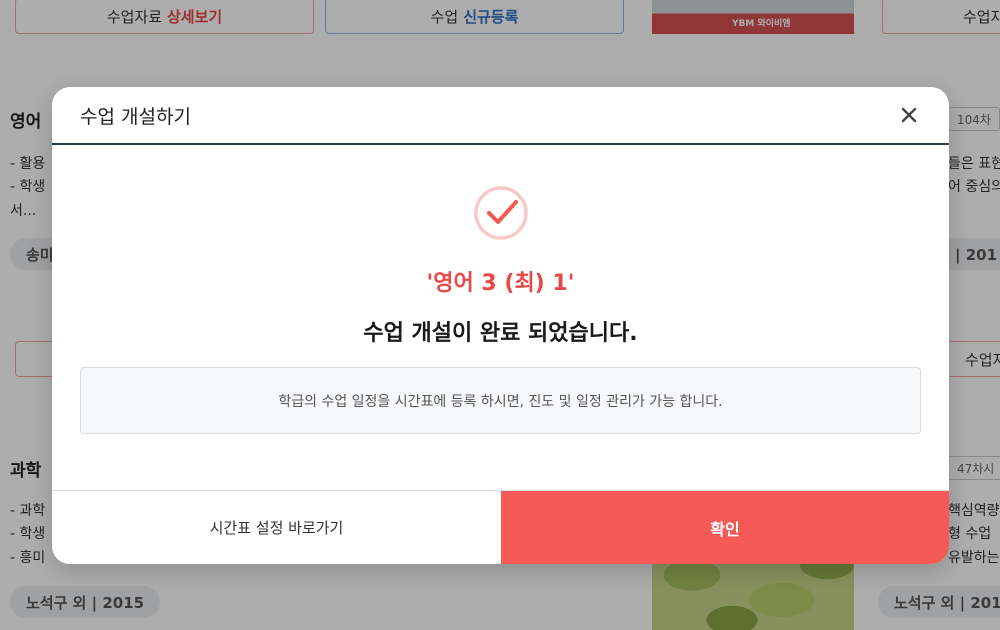  I want to click on close-icon, so click(909, 115).